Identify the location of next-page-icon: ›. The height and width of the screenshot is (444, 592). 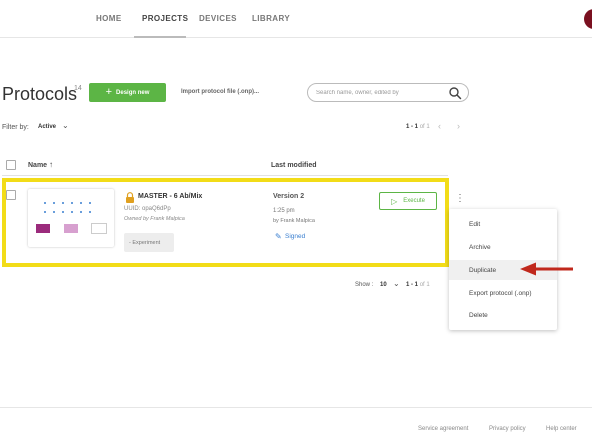
(458, 126).